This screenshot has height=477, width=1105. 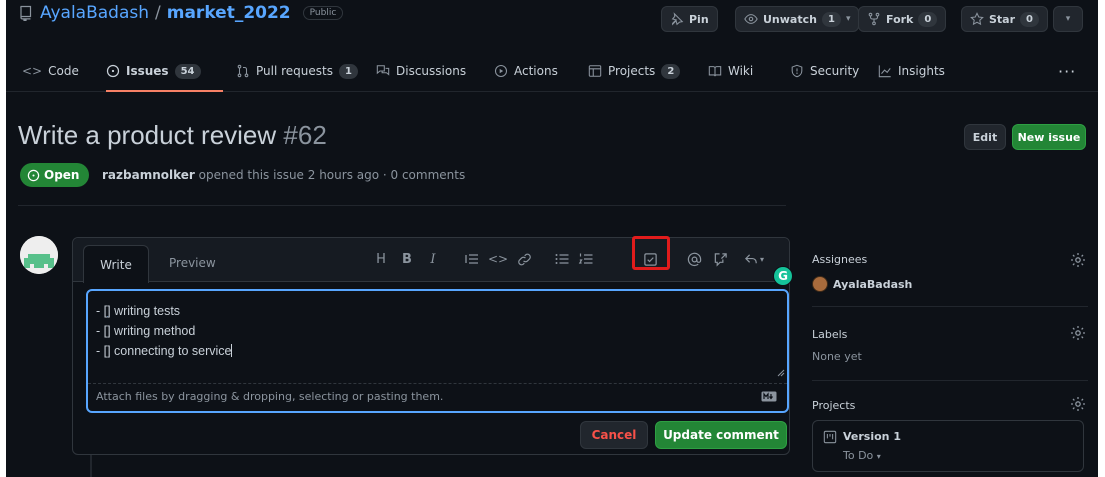 I want to click on mention-icon, so click(x=694, y=259).